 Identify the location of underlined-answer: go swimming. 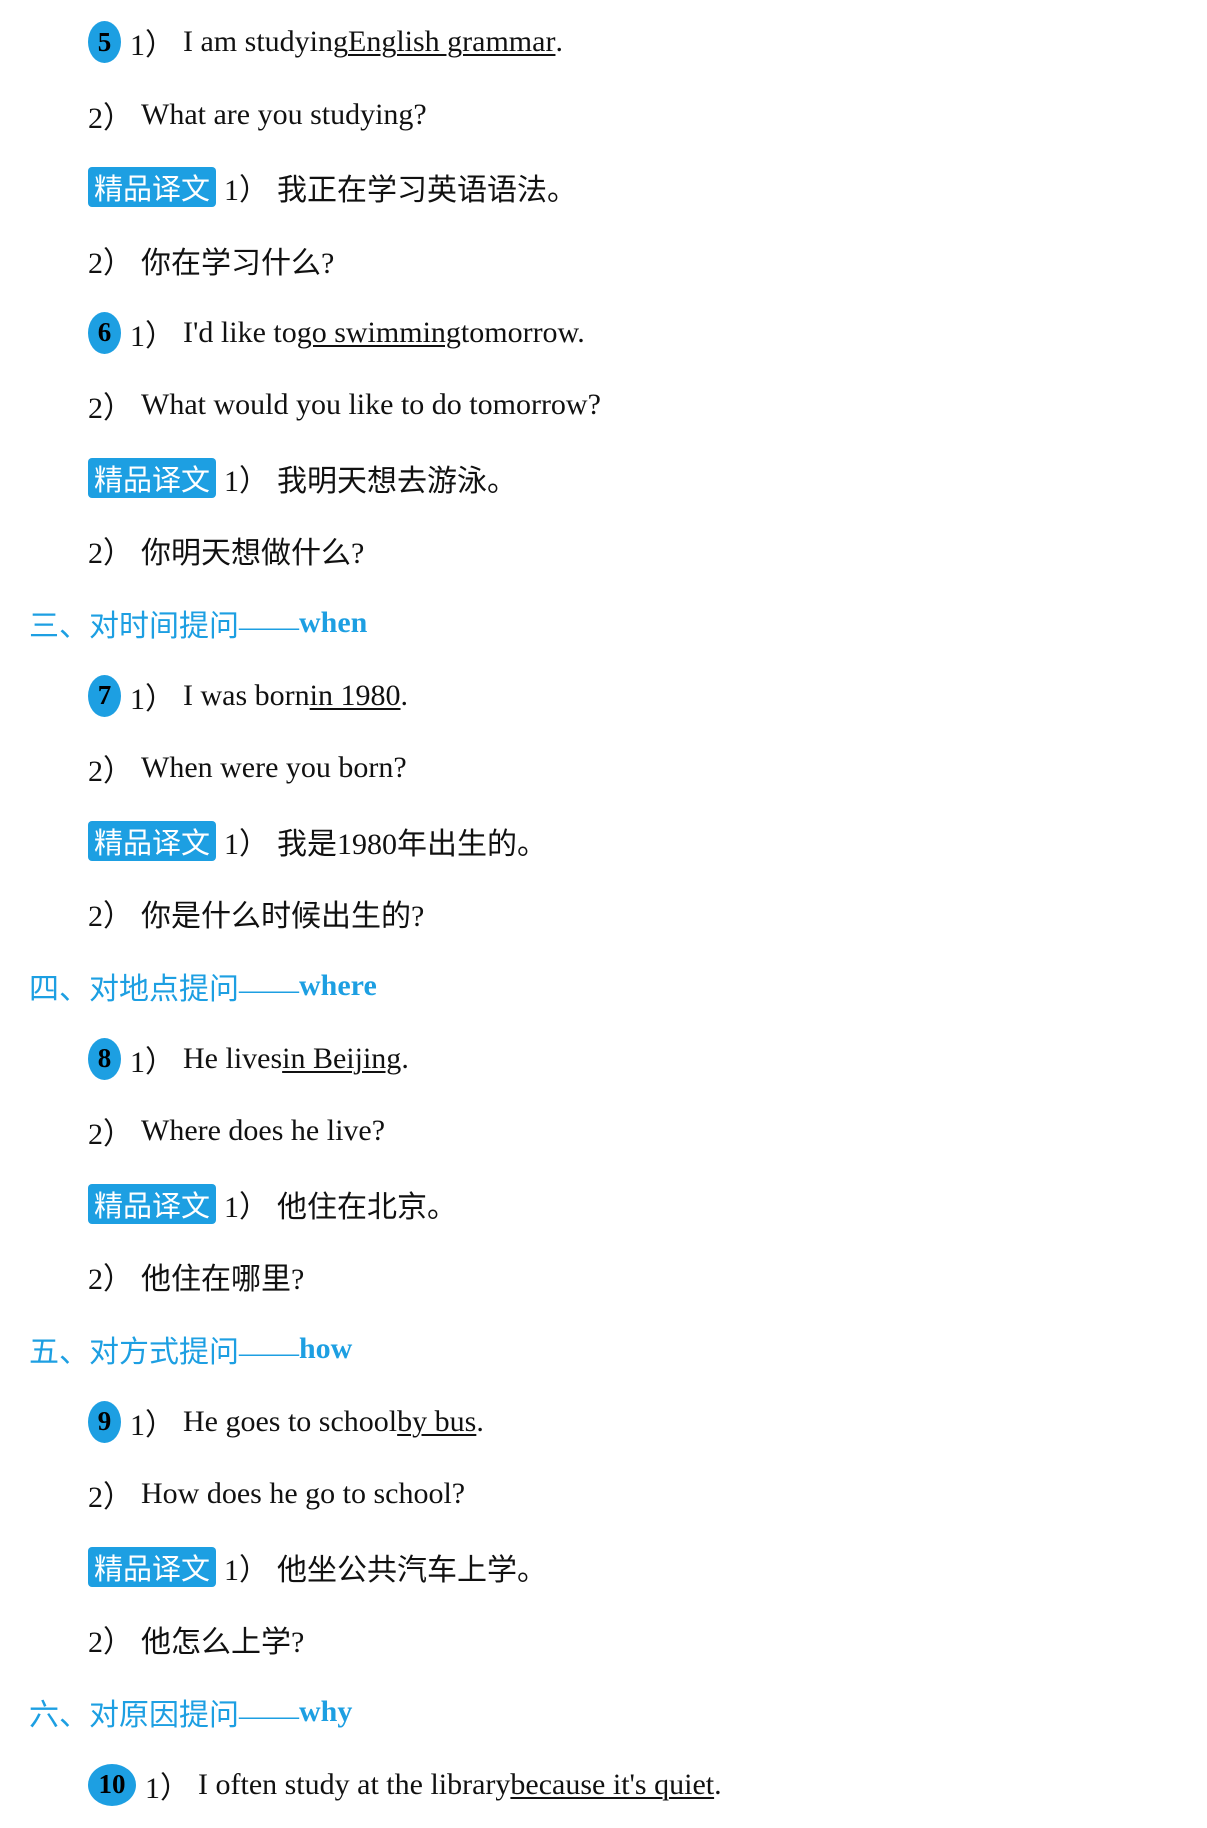
(378, 332).